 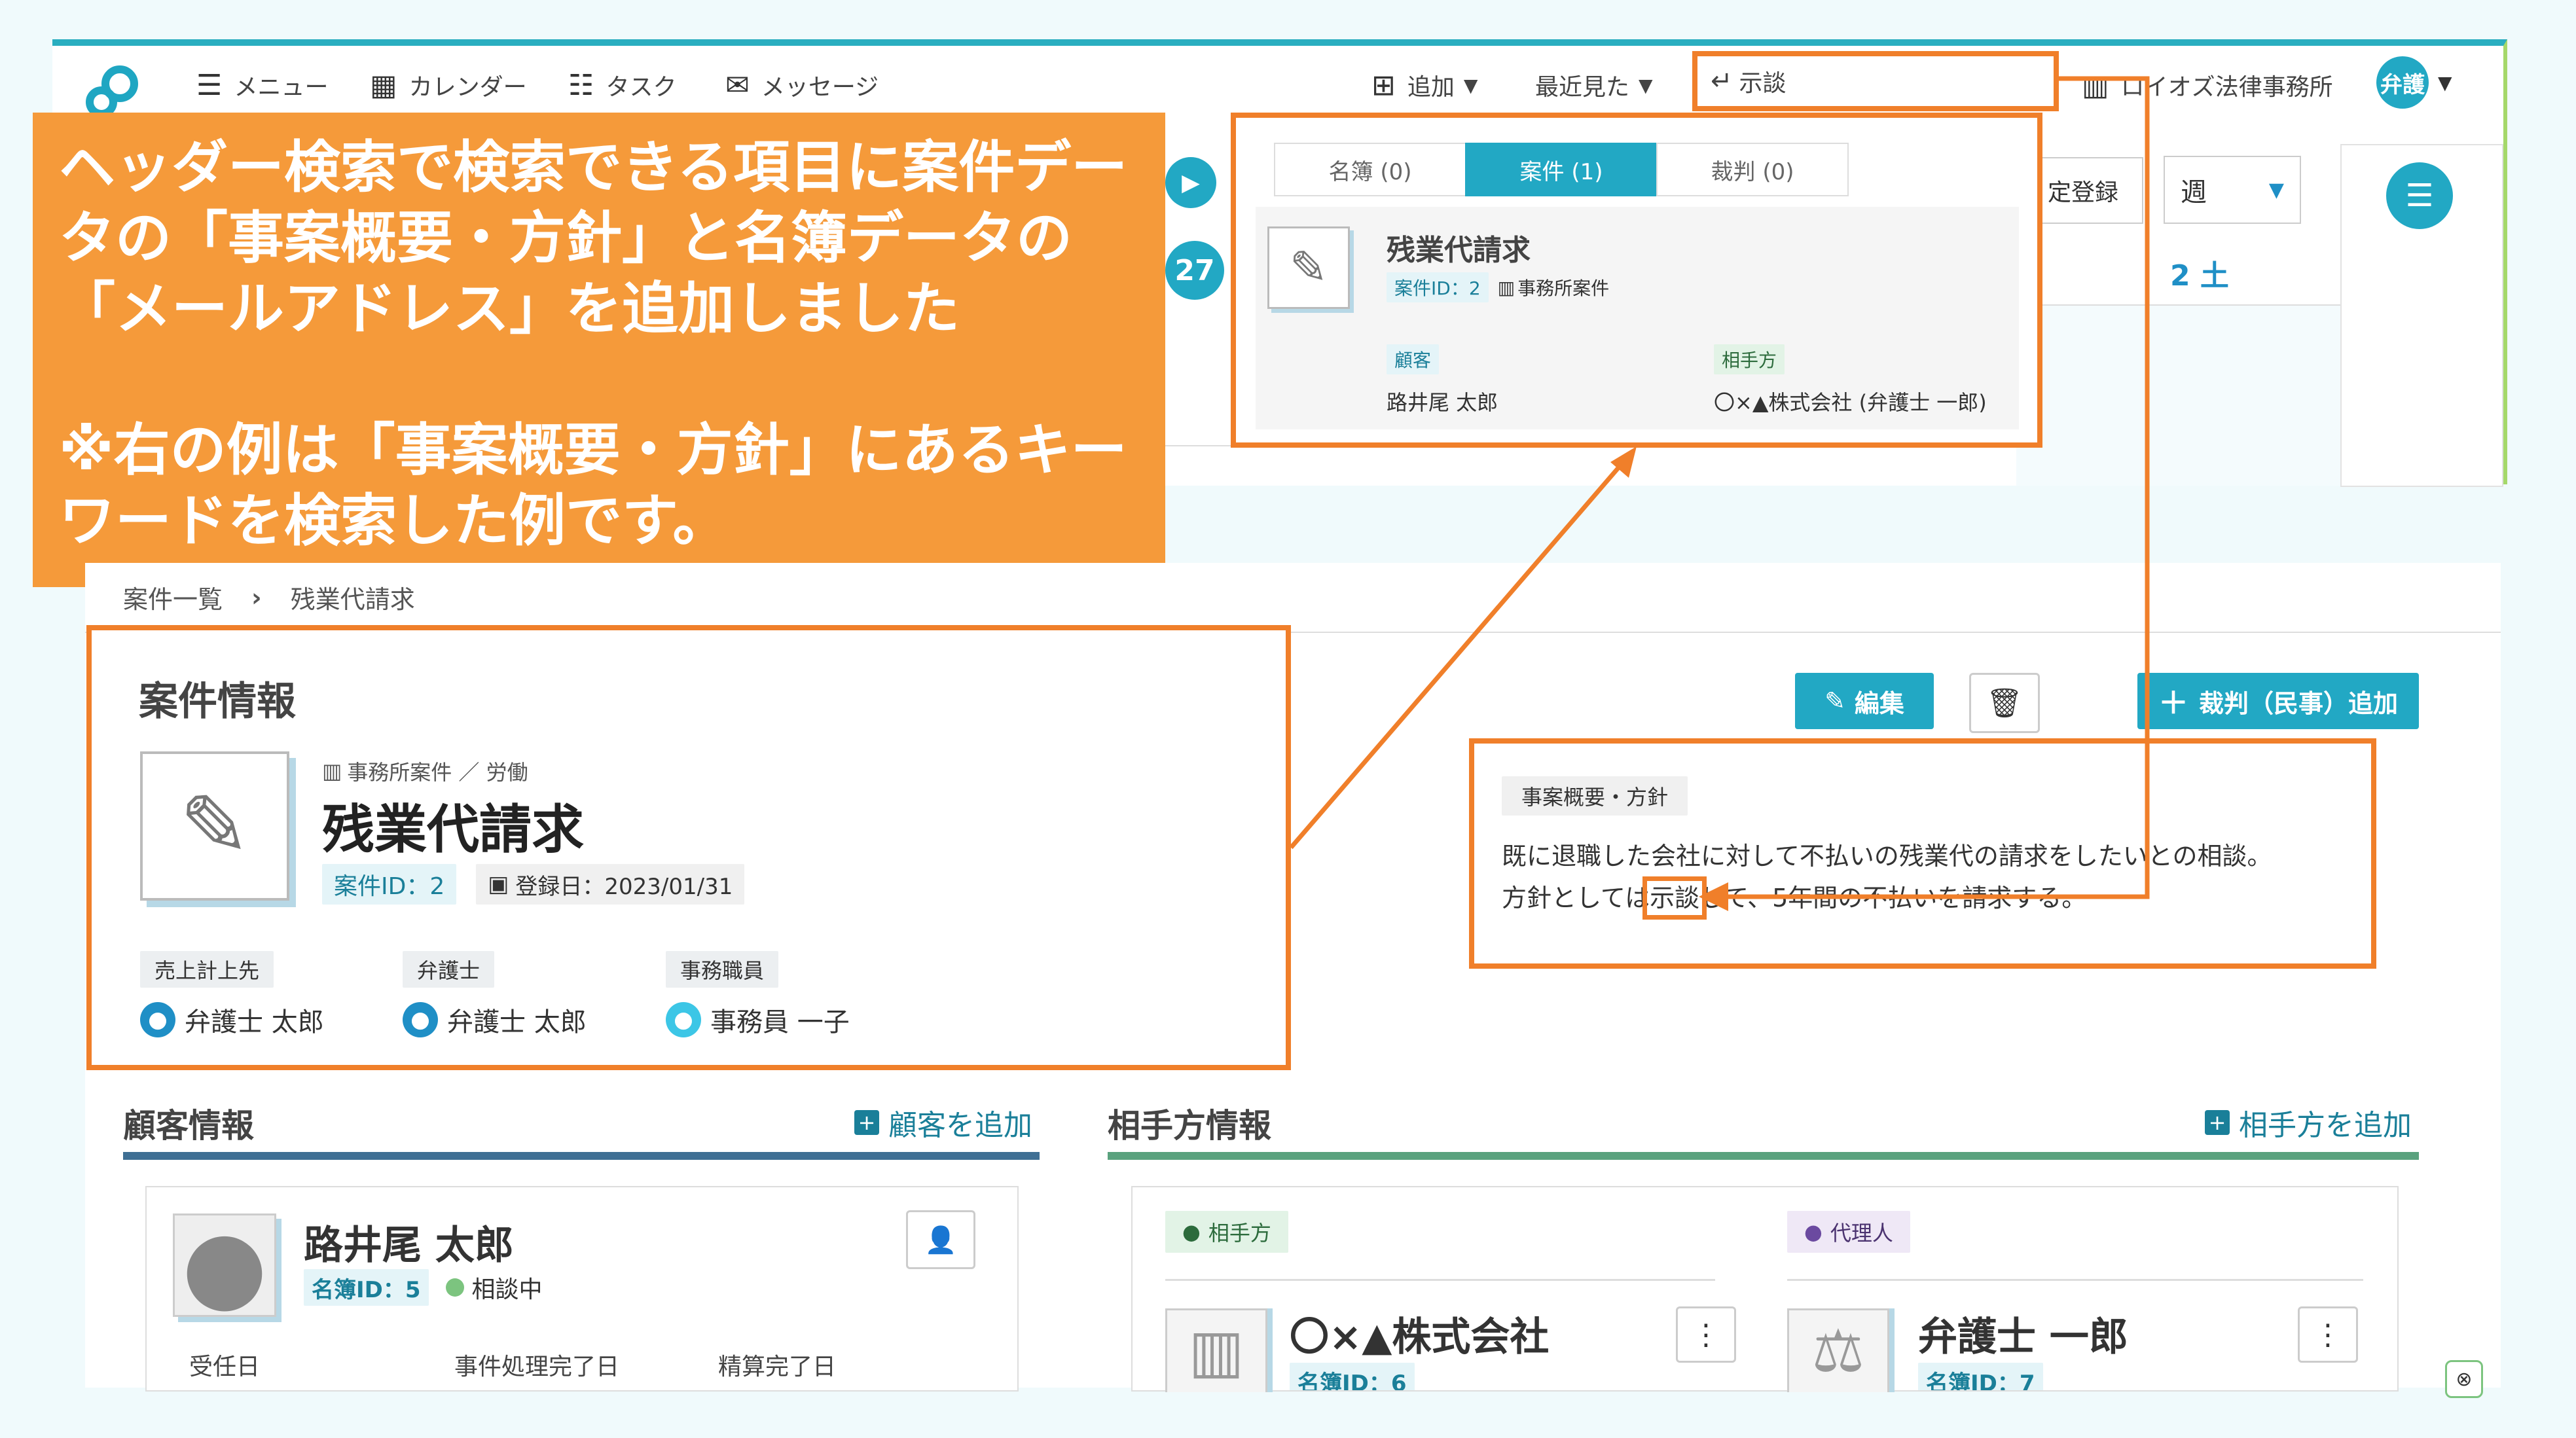 What do you see at coordinates (1838, 1350) in the screenshot?
I see `scales-icon: ⚖` at bounding box center [1838, 1350].